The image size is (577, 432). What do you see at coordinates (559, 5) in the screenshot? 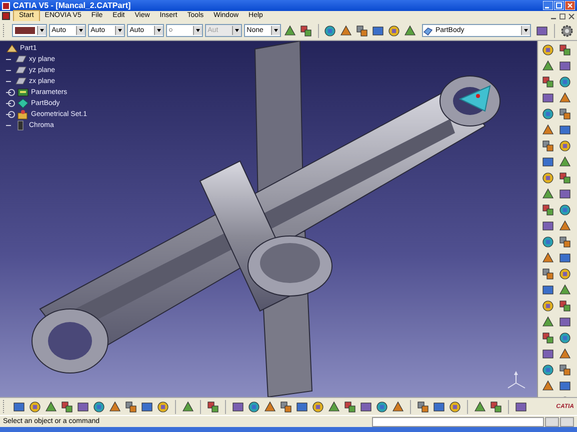
I see `maximize-icon` at bounding box center [559, 5].